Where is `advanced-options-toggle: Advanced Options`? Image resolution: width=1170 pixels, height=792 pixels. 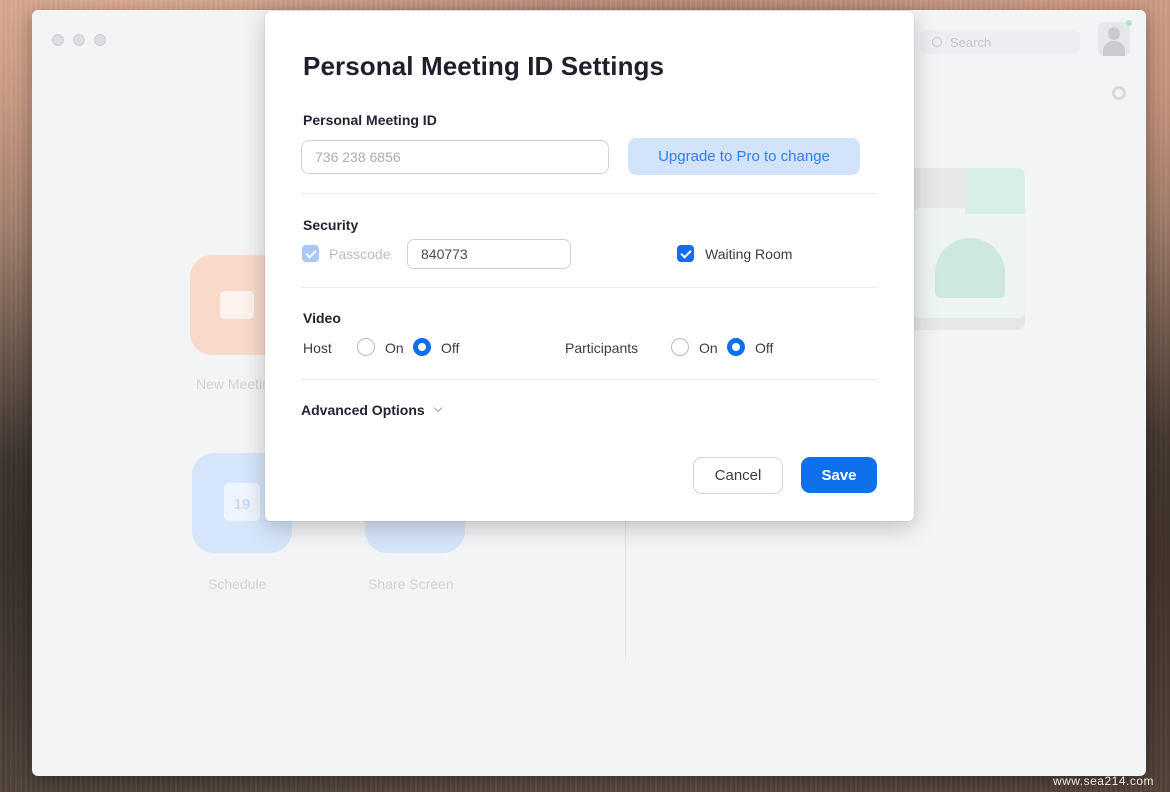 advanced-options-toggle: Advanced Options is located at coordinates (371, 410).